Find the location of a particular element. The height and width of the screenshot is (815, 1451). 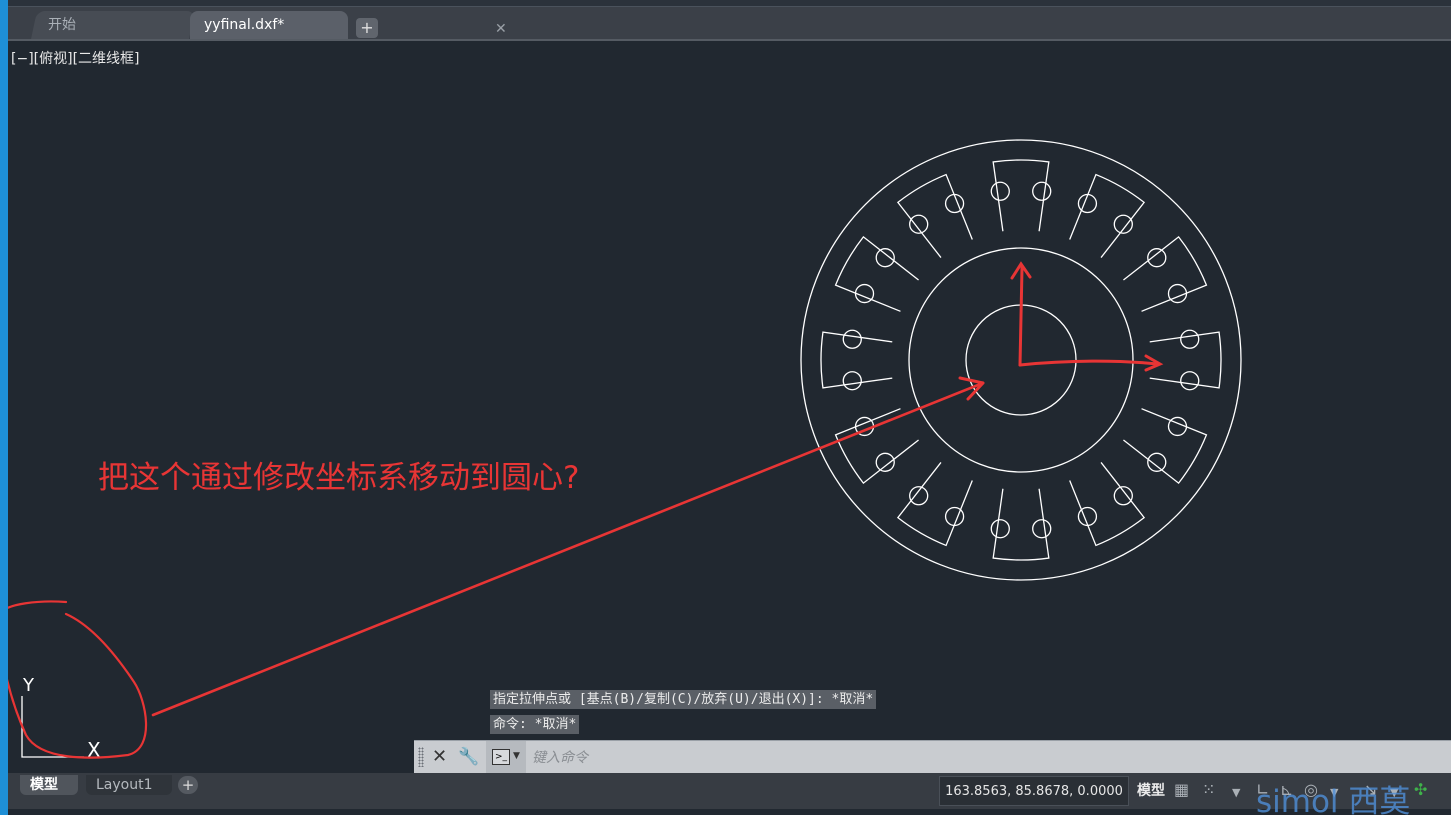

watermark-logo: simol 西莫 is located at coordinates (1333, 799).